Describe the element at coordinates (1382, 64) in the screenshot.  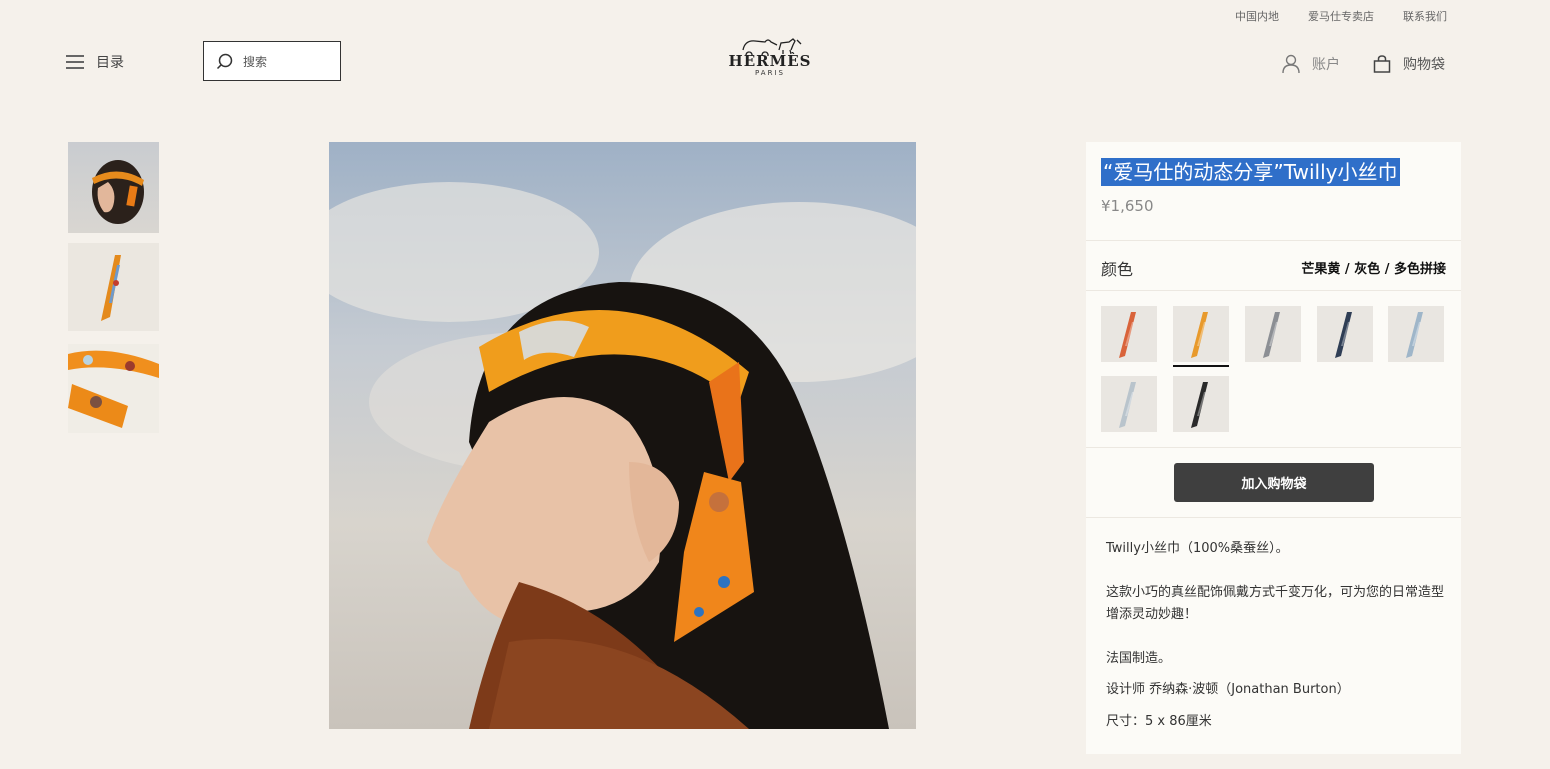
I see `shopping-bag-icon` at that location.